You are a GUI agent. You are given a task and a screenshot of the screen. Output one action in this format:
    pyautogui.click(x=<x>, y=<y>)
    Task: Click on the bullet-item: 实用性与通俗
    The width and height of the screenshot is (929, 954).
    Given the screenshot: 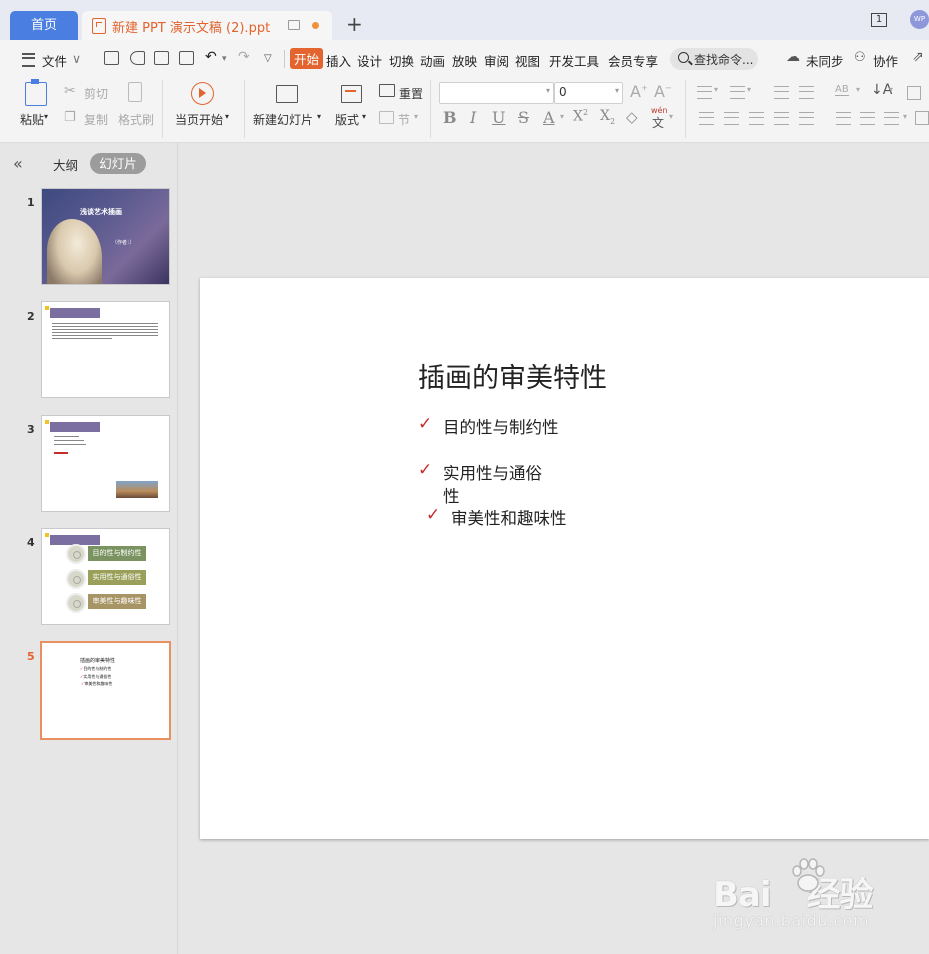 What is the action you would take?
    pyautogui.click(x=492, y=472)
    